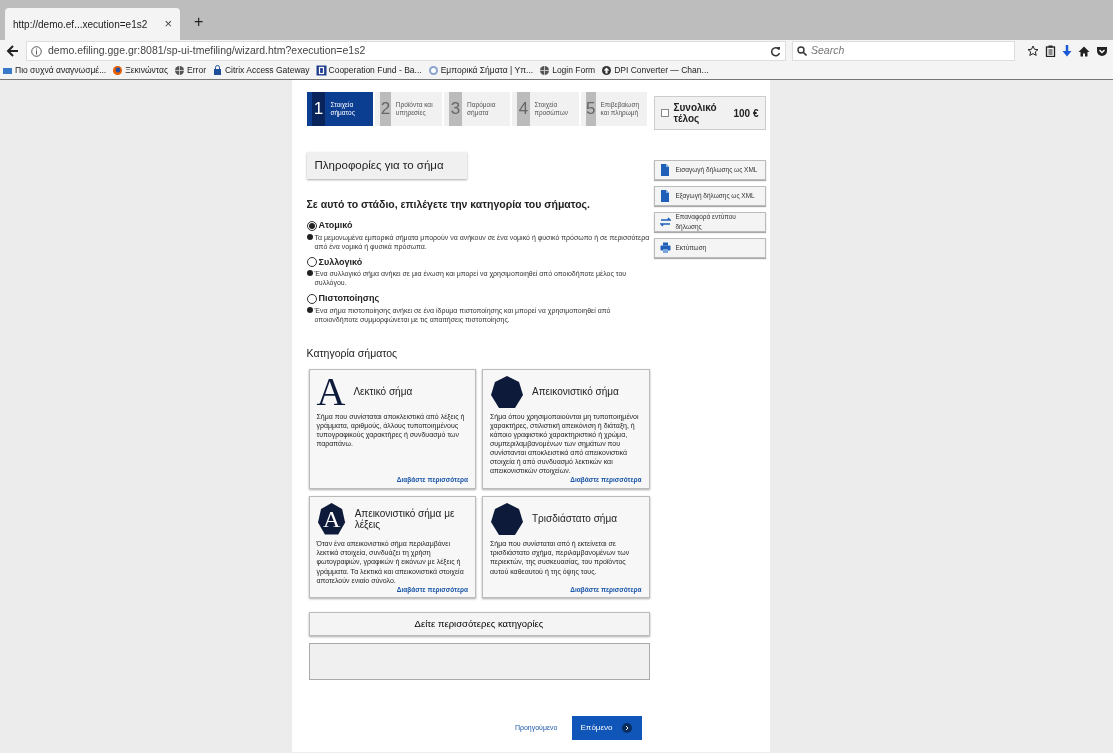 This screenshot has width=1113, height=753. I want to click on radio-option: Ατομικό, so click(478, 226).